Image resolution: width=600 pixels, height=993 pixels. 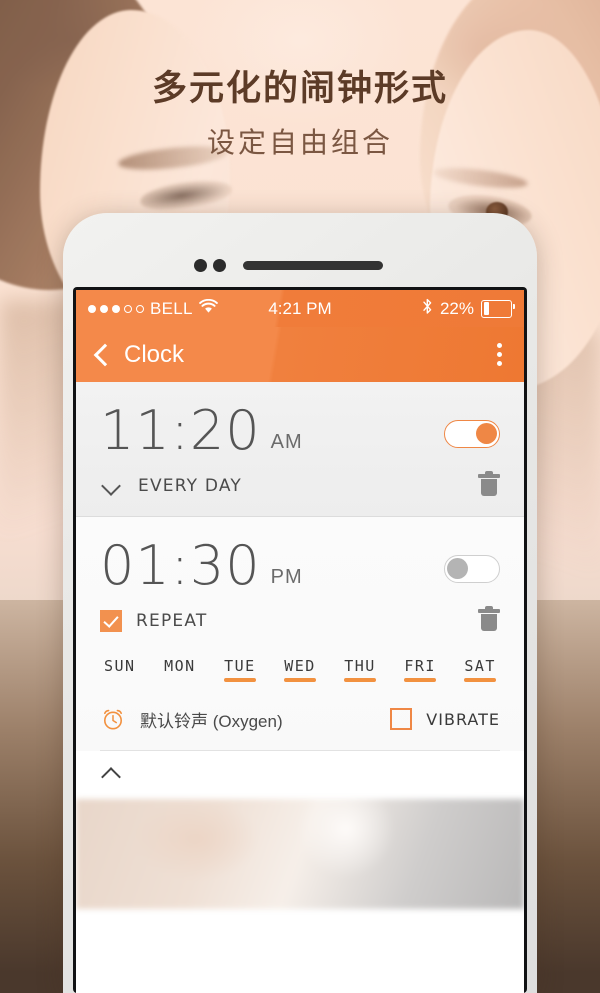 I want to click on carrier-name: BELL, so click(x=171, y=308).